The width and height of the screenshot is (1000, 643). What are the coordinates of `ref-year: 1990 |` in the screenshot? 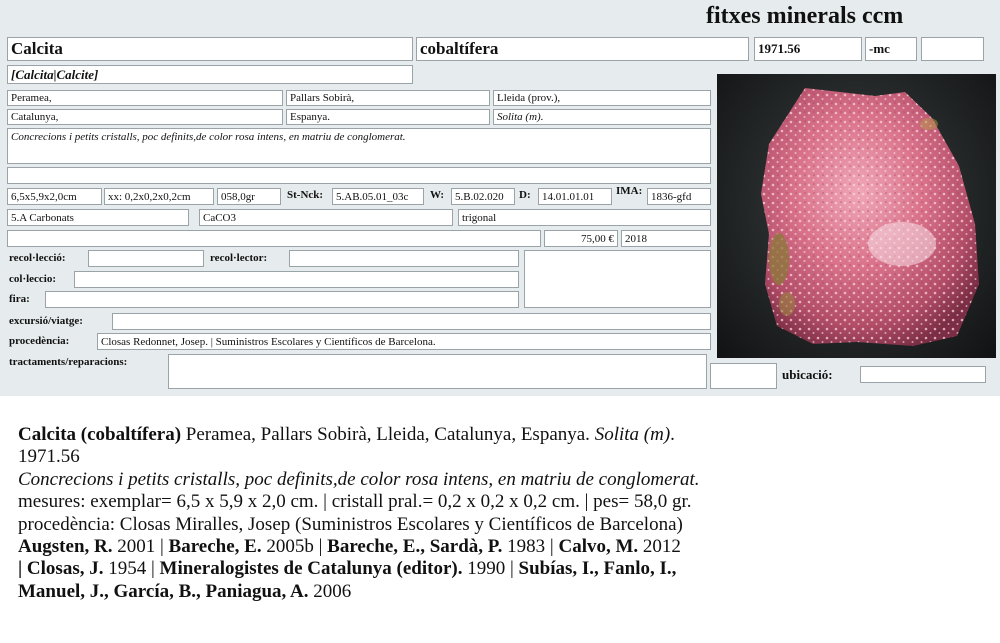 It's located at (490, 569).